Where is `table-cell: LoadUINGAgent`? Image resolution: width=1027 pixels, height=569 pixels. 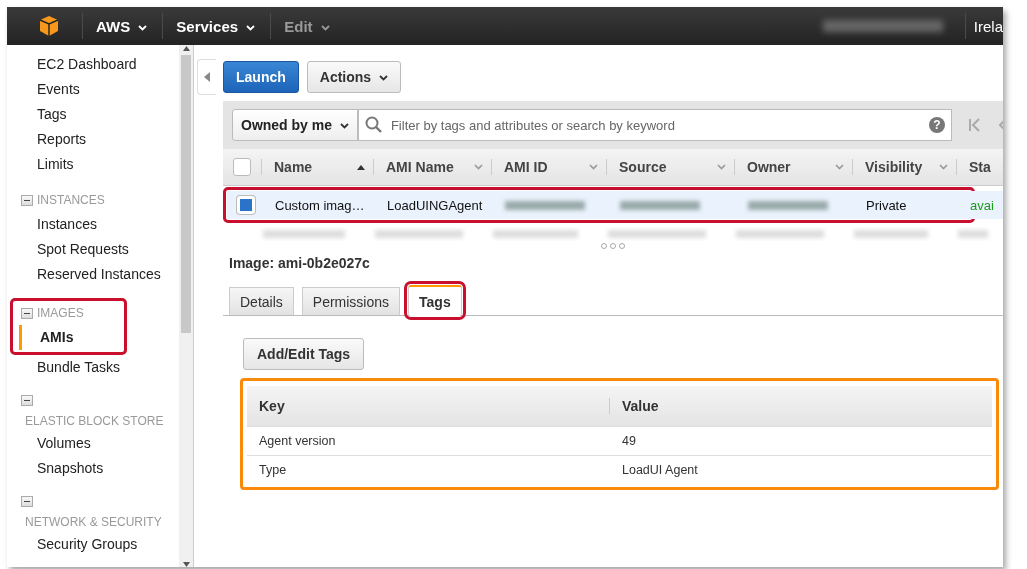
table-cell: LoadUINGAgent is located at coordinates (435, 205).